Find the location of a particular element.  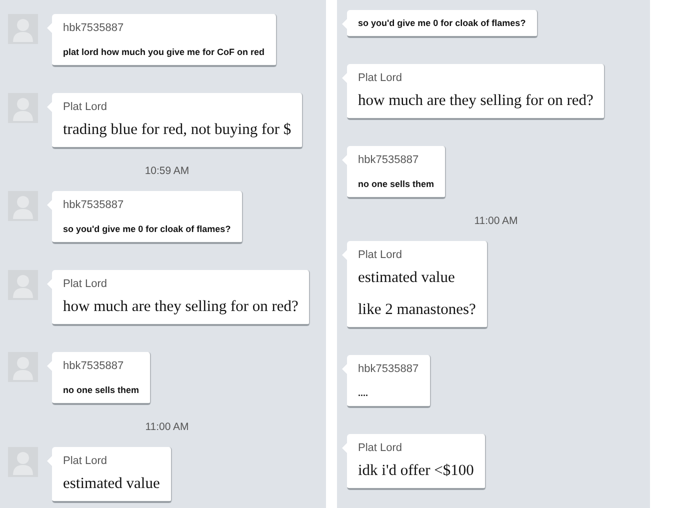

message-text: plat lord how much you give me for CoF on red is located at coordinates (164, 52).